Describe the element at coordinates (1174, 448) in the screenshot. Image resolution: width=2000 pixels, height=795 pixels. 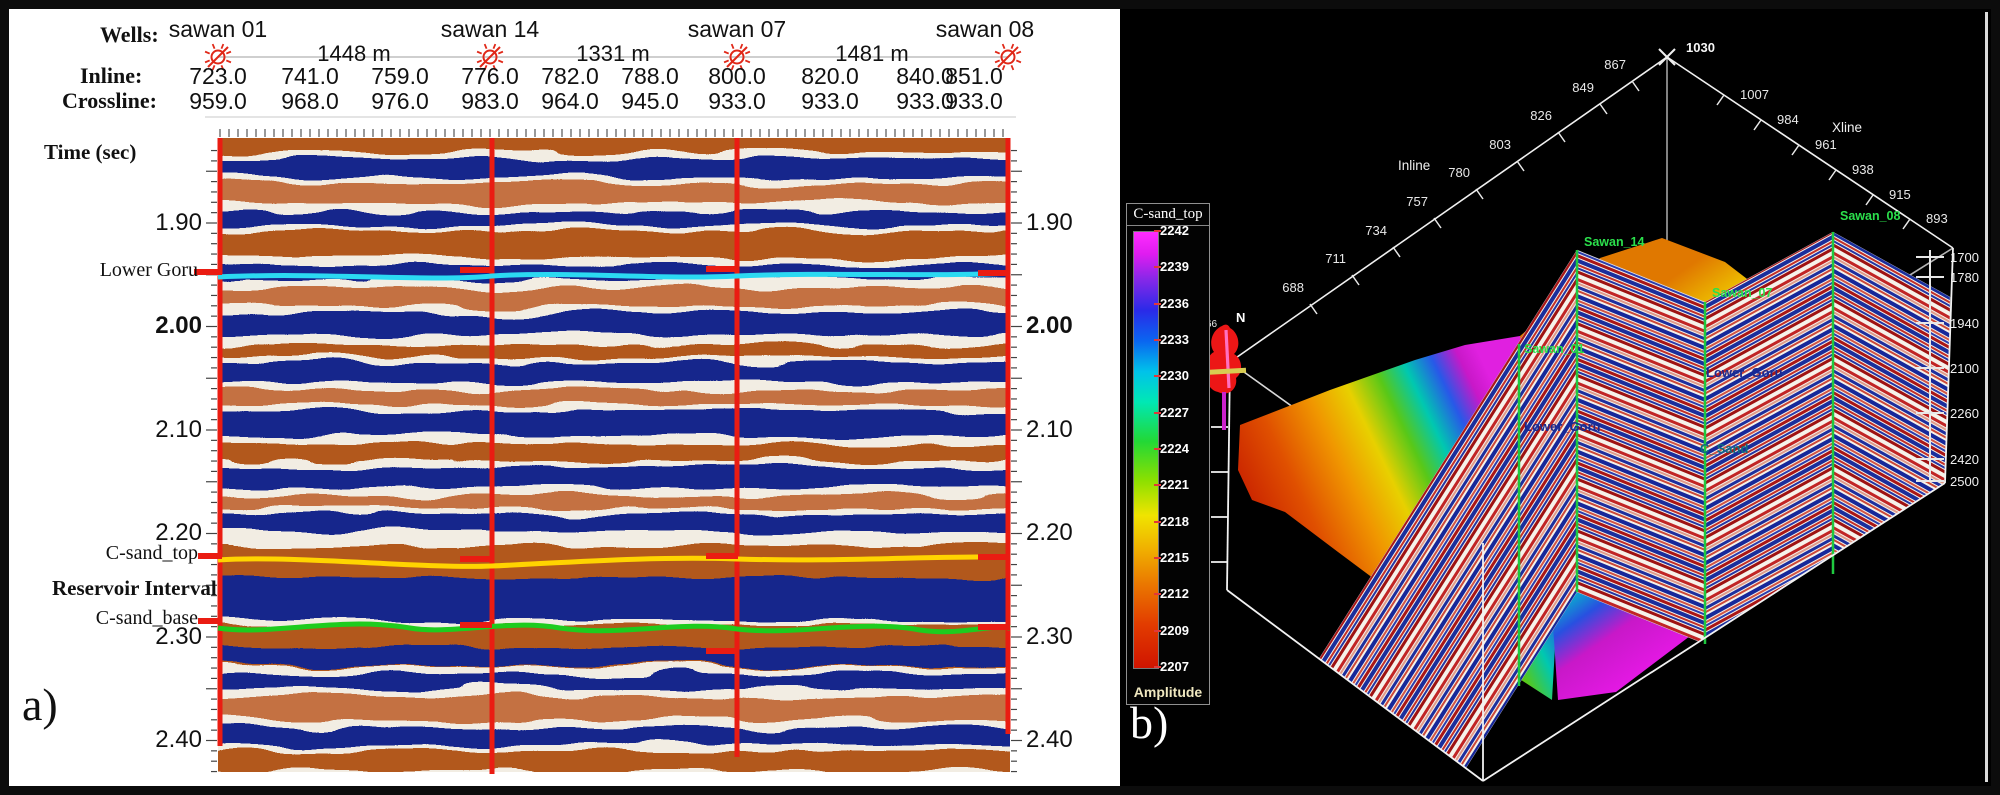
I see `colorbar-tick-label: 2224` at that location.